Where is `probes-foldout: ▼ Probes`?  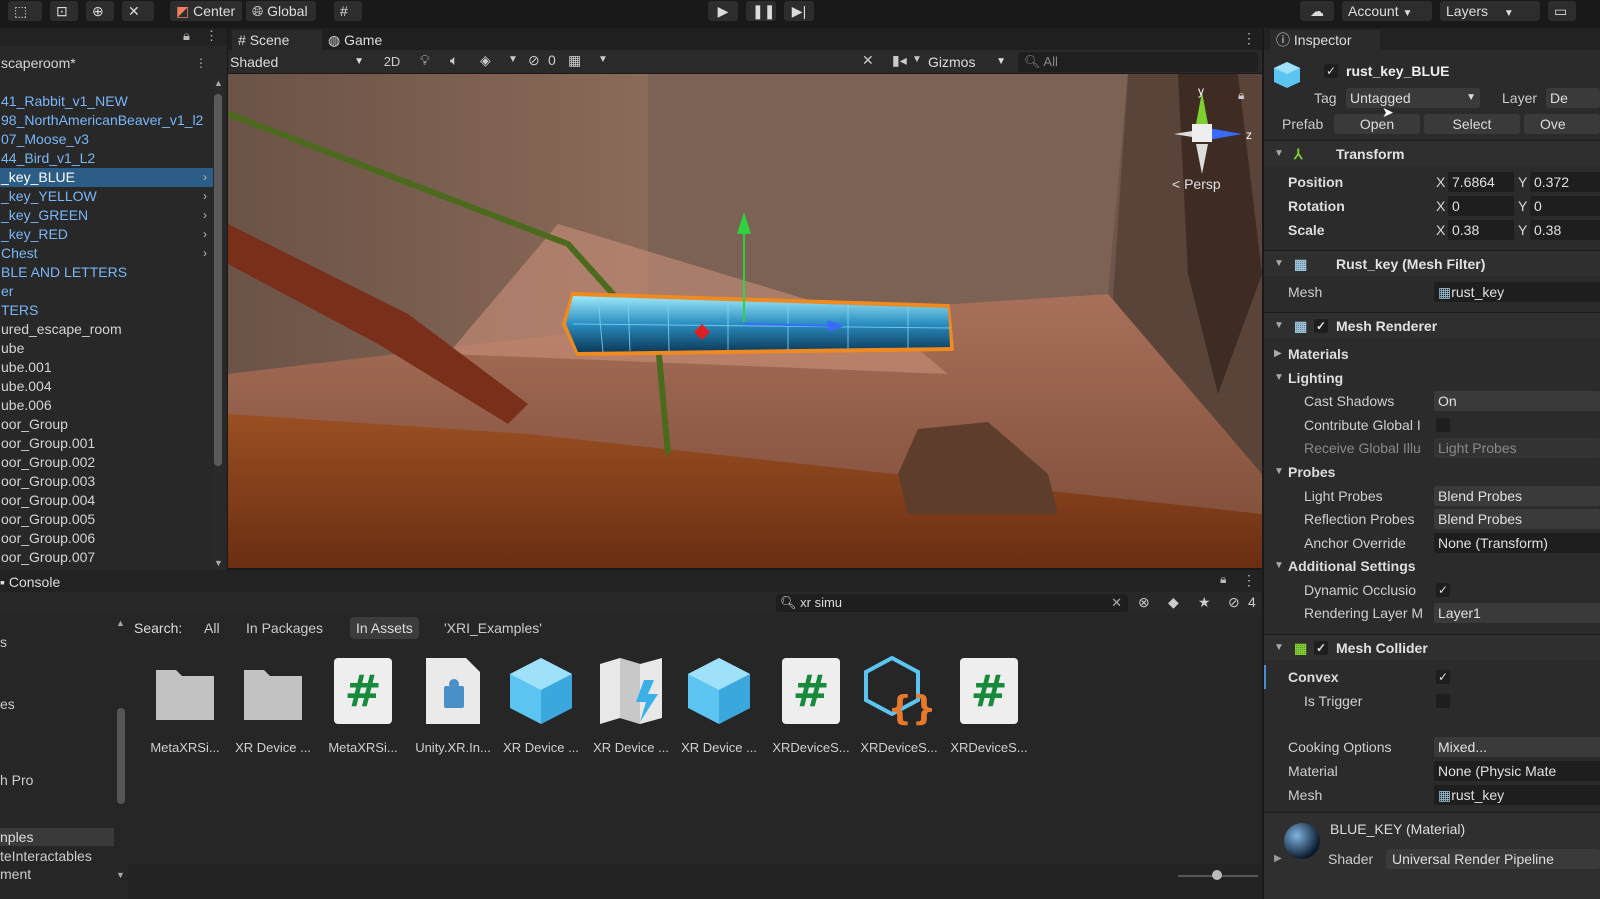 probes-foldout: ▼ Probes is located at coordinates (1432, 472).